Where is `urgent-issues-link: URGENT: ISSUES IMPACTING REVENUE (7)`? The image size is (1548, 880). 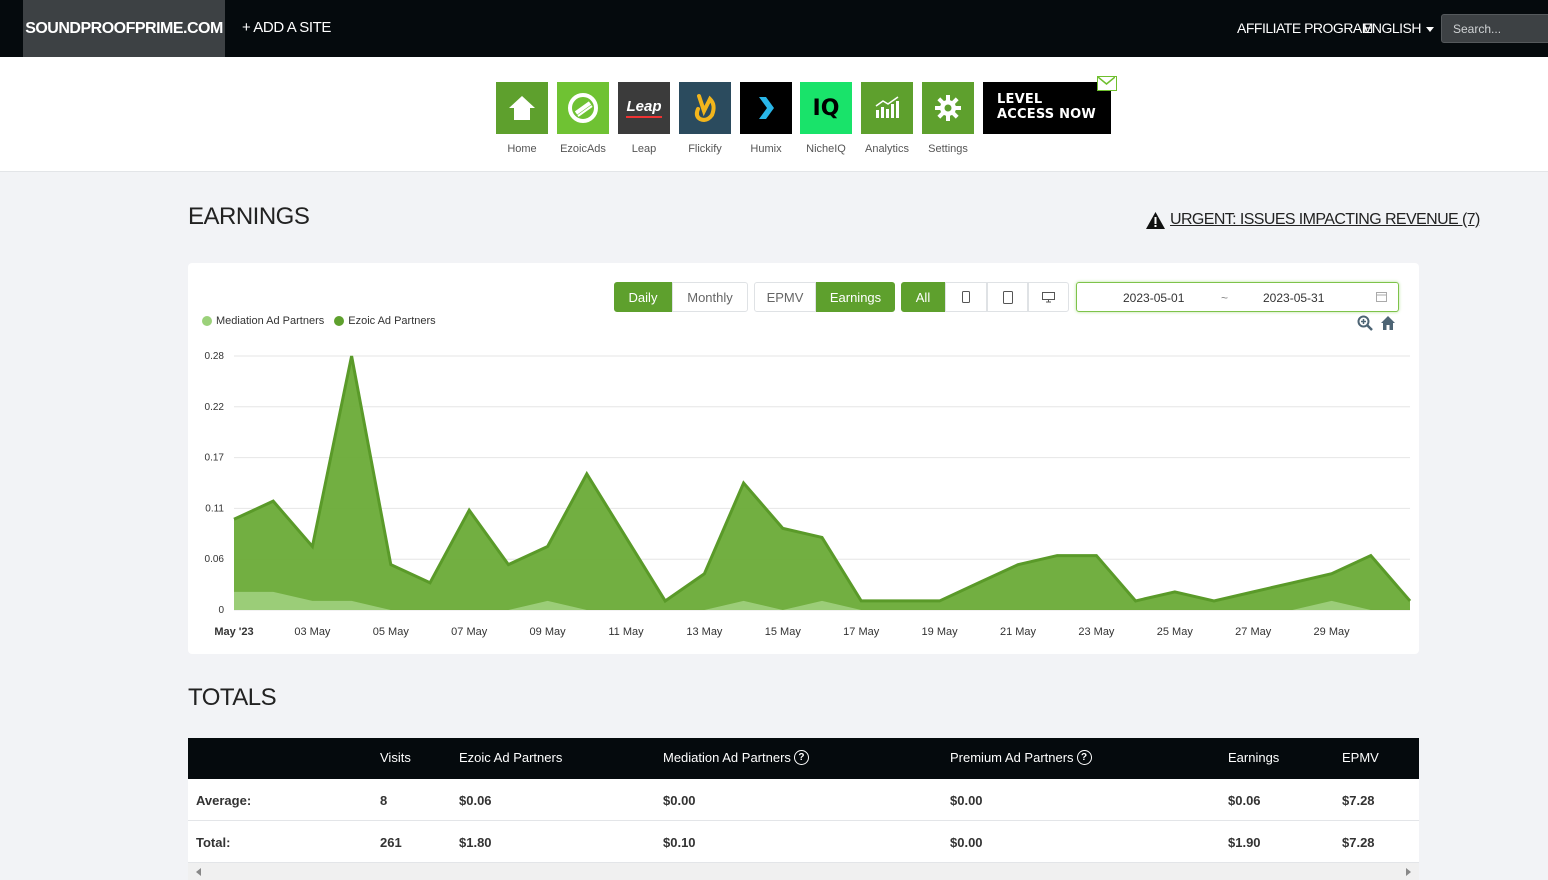
urgent-issues-link: URGENT: ISSUES IMPACTING REVENUE (7) is located at coordinates (1313, 220).